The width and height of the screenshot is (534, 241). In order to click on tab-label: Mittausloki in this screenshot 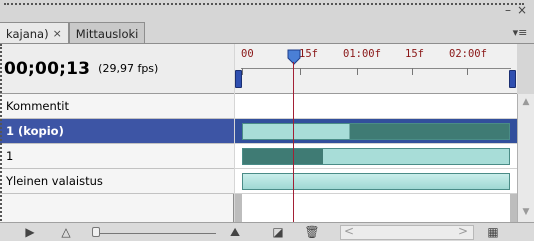, I will do `click(107, 33)`.